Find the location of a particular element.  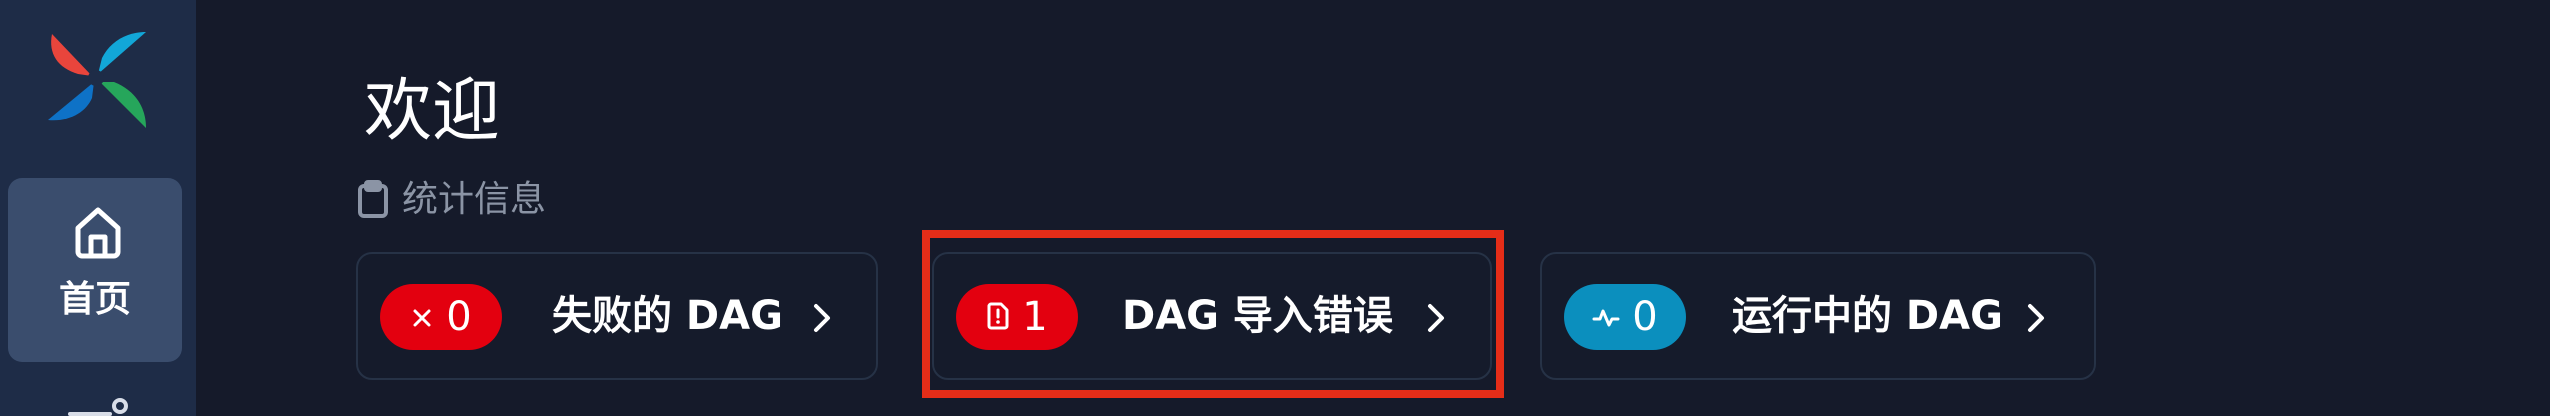

sidebar: 首页 is located at coordinates (98, 208).